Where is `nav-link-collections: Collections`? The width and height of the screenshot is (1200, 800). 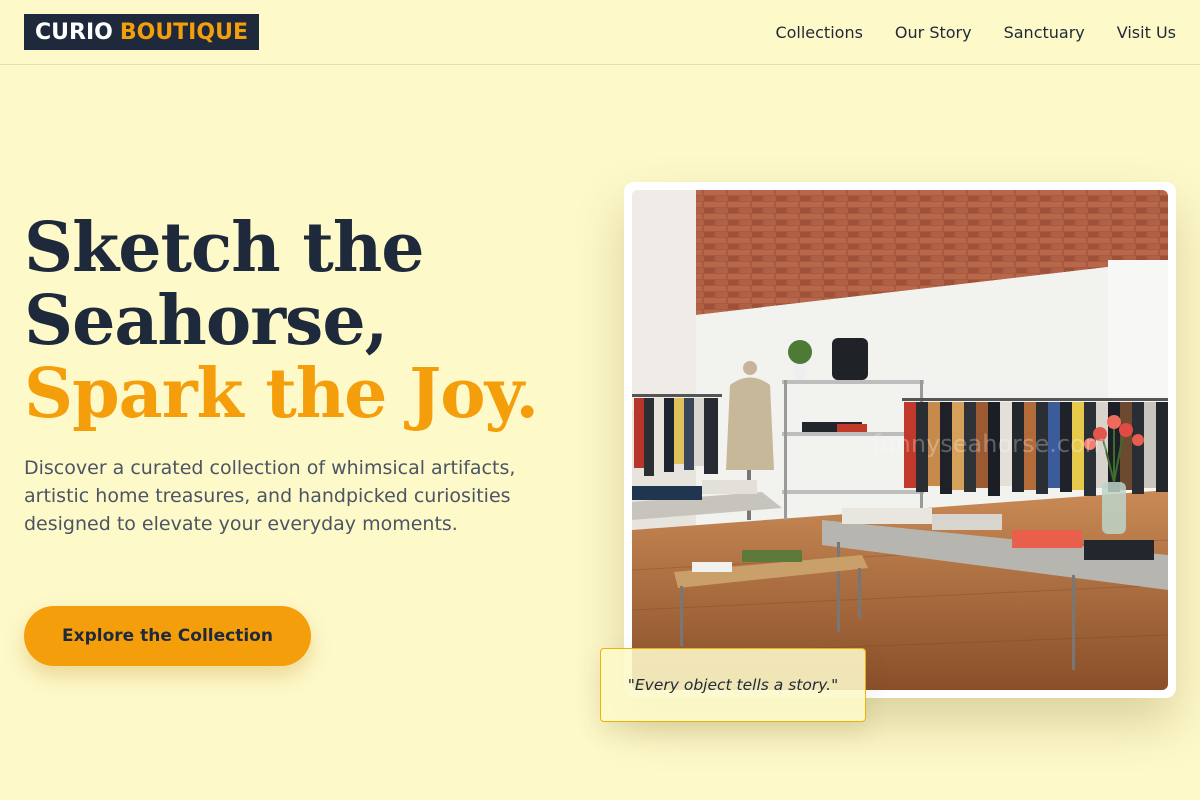 nav-link-collections: Collections is located at coordinates (818, 32).